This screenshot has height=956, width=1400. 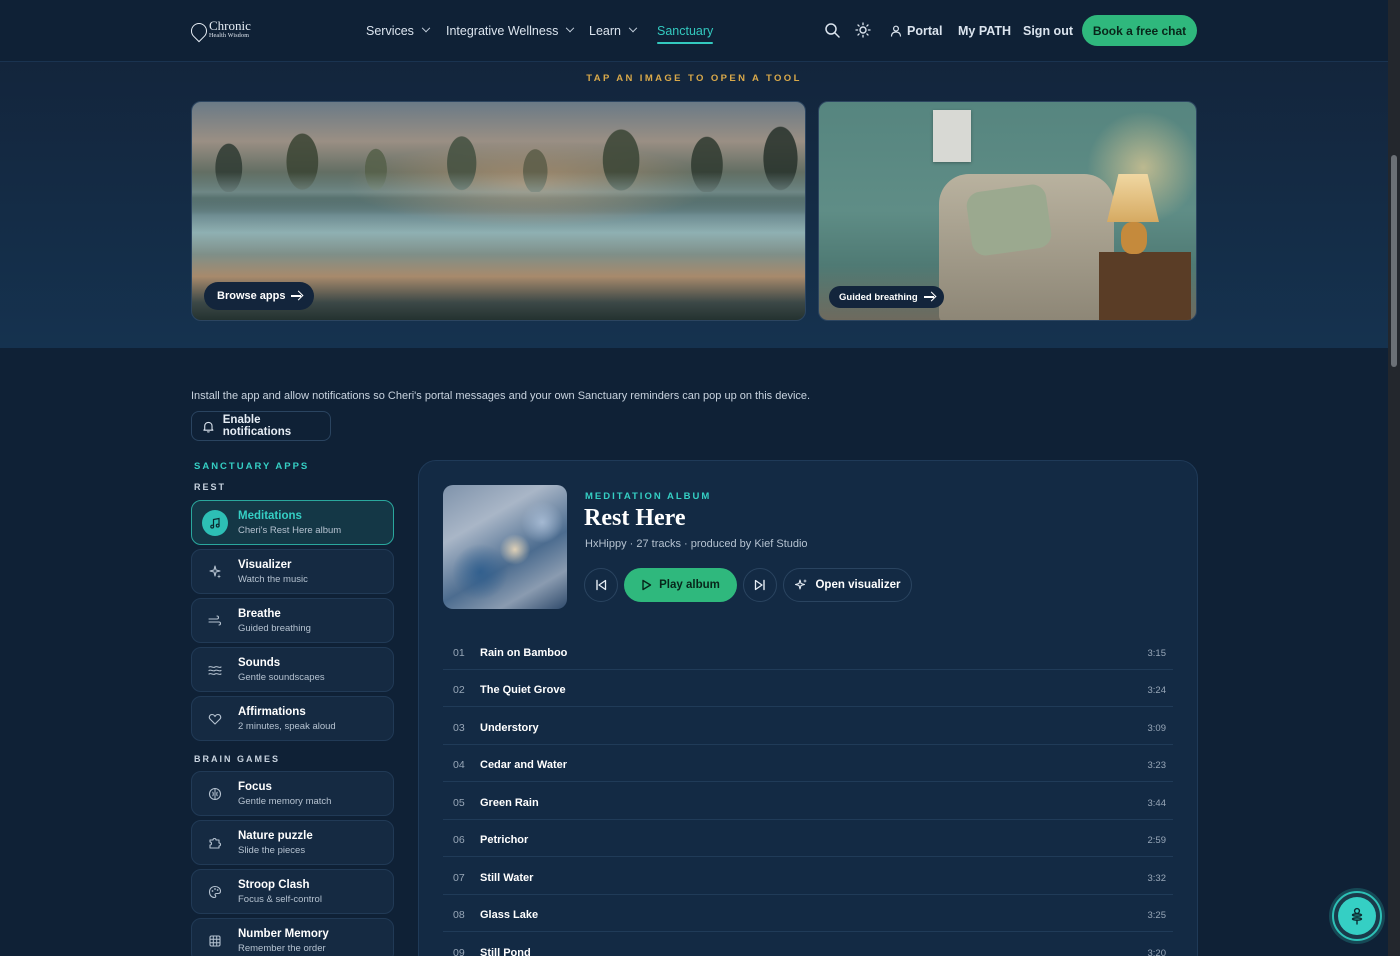 I want to click on cozy-room-image-tile: Guided breathing, so click(x=1007, y=211).